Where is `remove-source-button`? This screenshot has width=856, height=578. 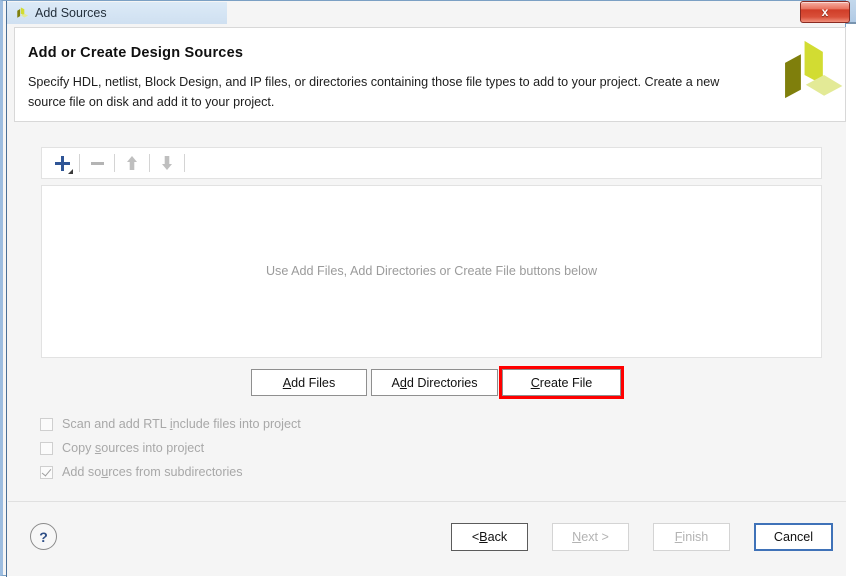
remove-source-button is located at coordinates (97, 163).